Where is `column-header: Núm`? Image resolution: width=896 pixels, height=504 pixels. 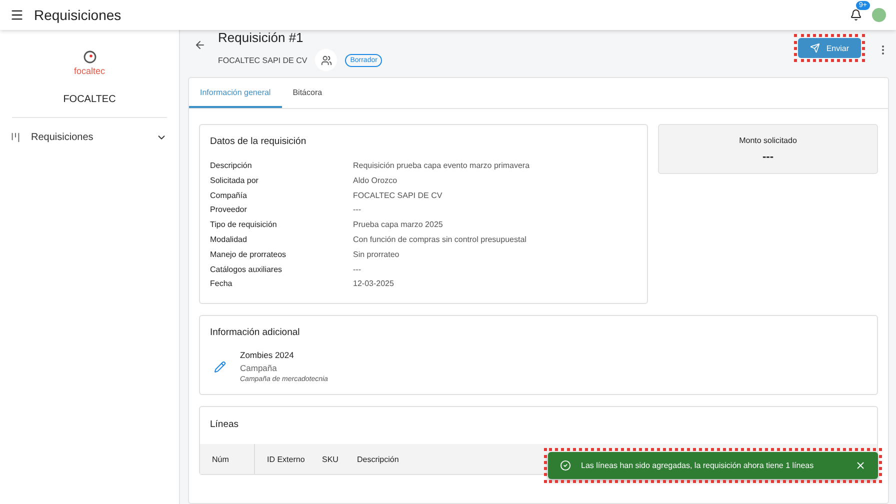
column-header: Núm is located at coordinates (227, 459).